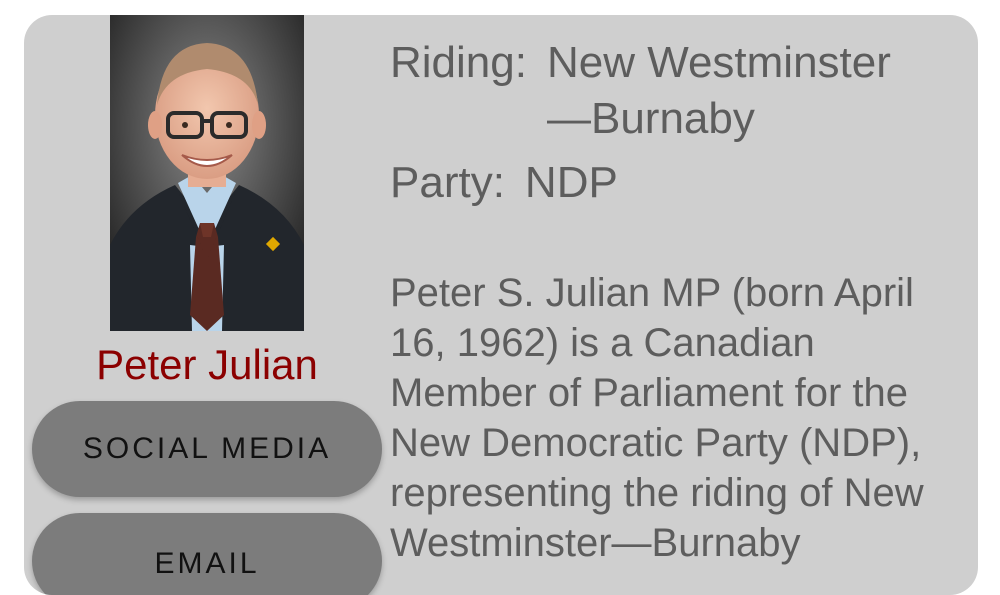 The height and width of the screenshot is (595, 1000). I want to click on riding-value: New Westminster —Burnaby, so click(718, 90).